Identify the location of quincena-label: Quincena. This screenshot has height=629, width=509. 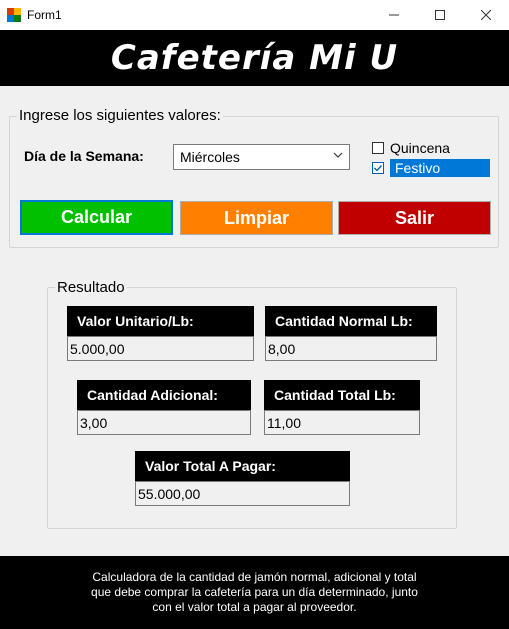
(420, 148).